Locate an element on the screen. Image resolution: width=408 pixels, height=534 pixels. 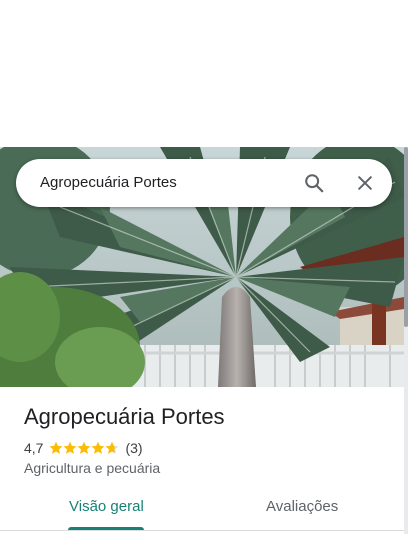
star-rating is located at coordinates (84, 448).